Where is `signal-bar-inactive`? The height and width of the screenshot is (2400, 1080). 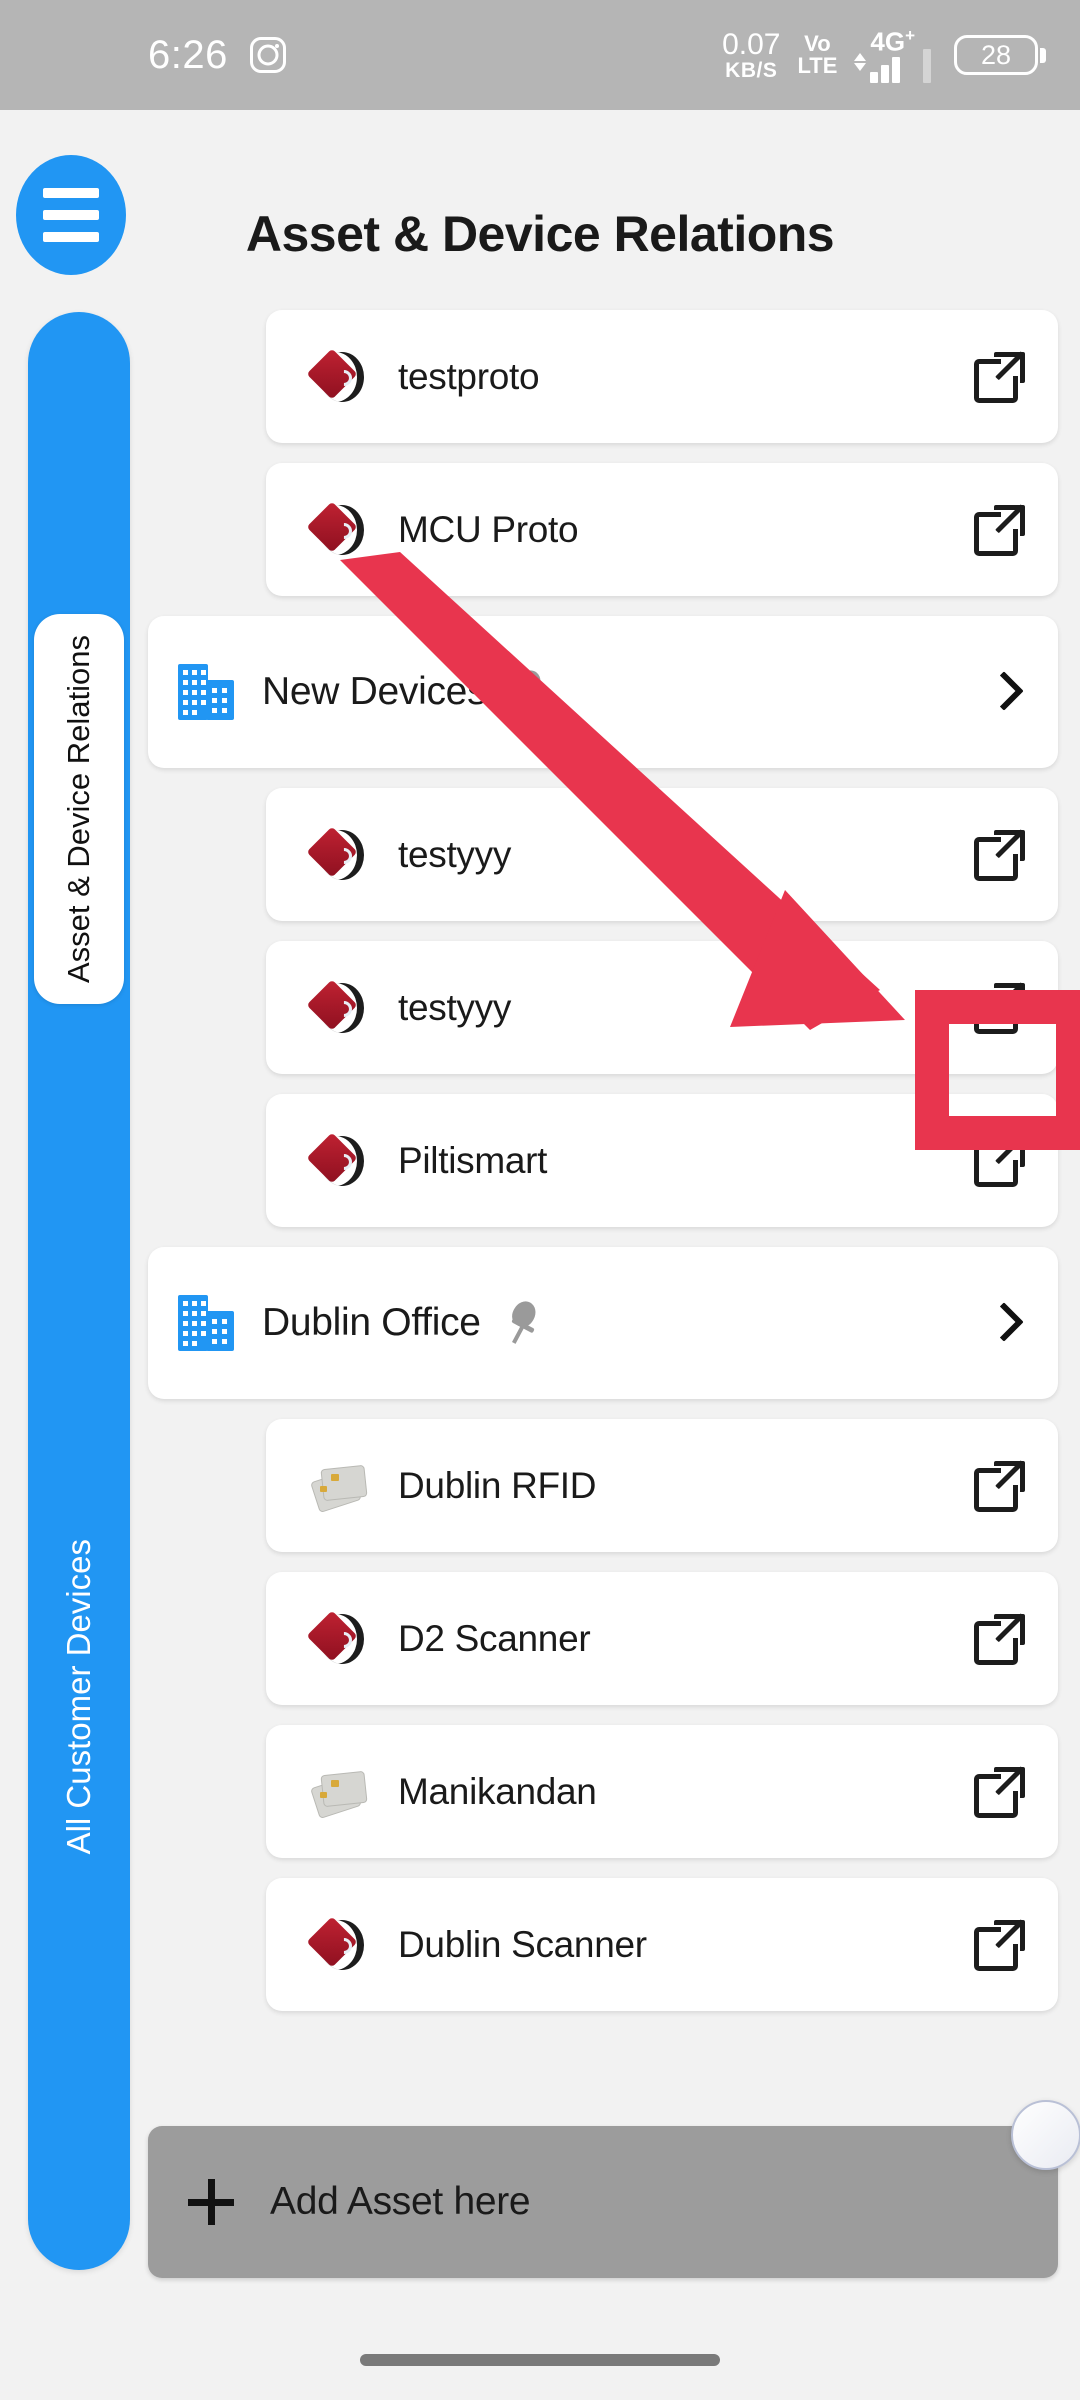
signal-bar-inactive is located at coordinates (927, 66).